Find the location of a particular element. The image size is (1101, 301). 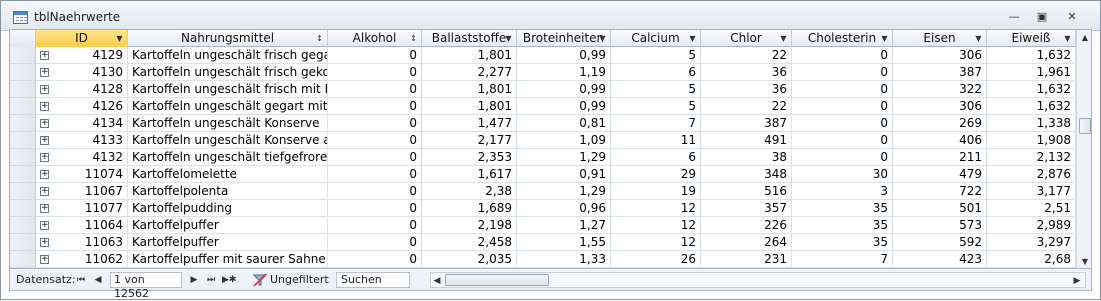

cell-chlor: 348 is located at coordinates (746, 174).